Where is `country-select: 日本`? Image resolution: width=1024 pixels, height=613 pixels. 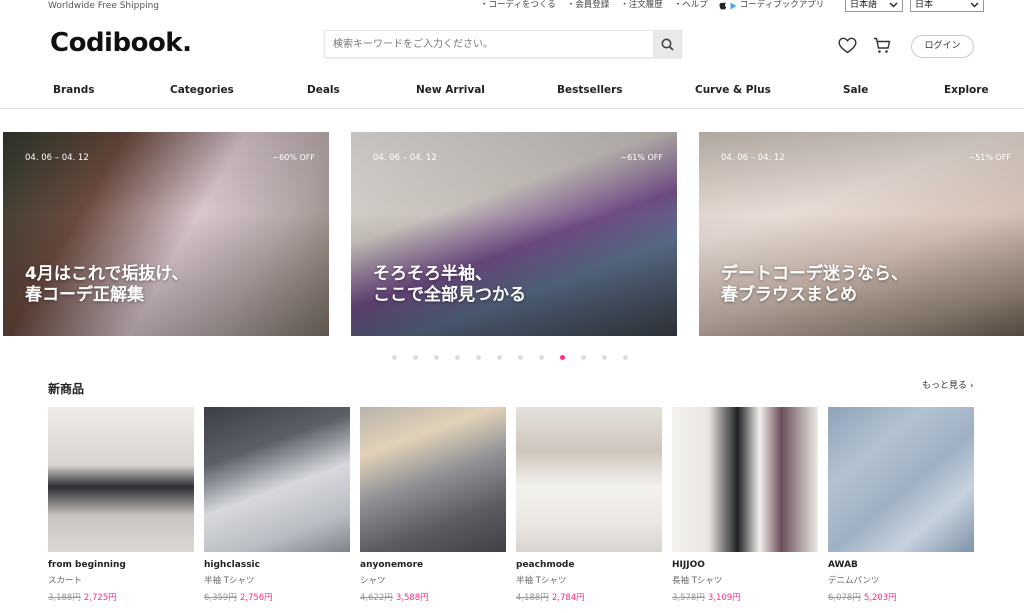
country-select: 日本 is located at coordinates (947, 6).